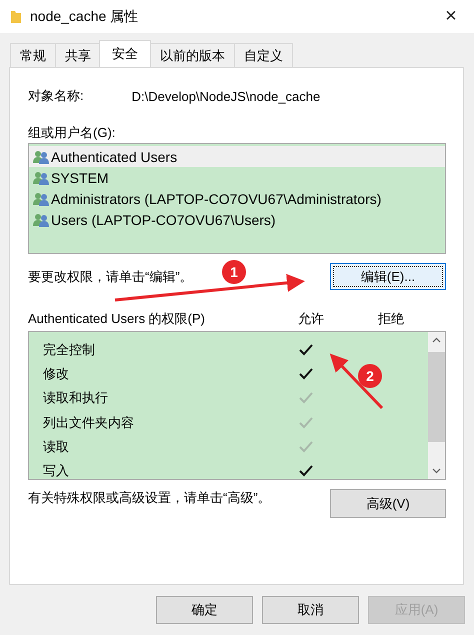 Image resolution: width=474 pixels, height=635 pixels. What do you see at coordinates (56, 447) in the screenshot?
I see `permission-name: 读取` at bounding box center [56, 447].